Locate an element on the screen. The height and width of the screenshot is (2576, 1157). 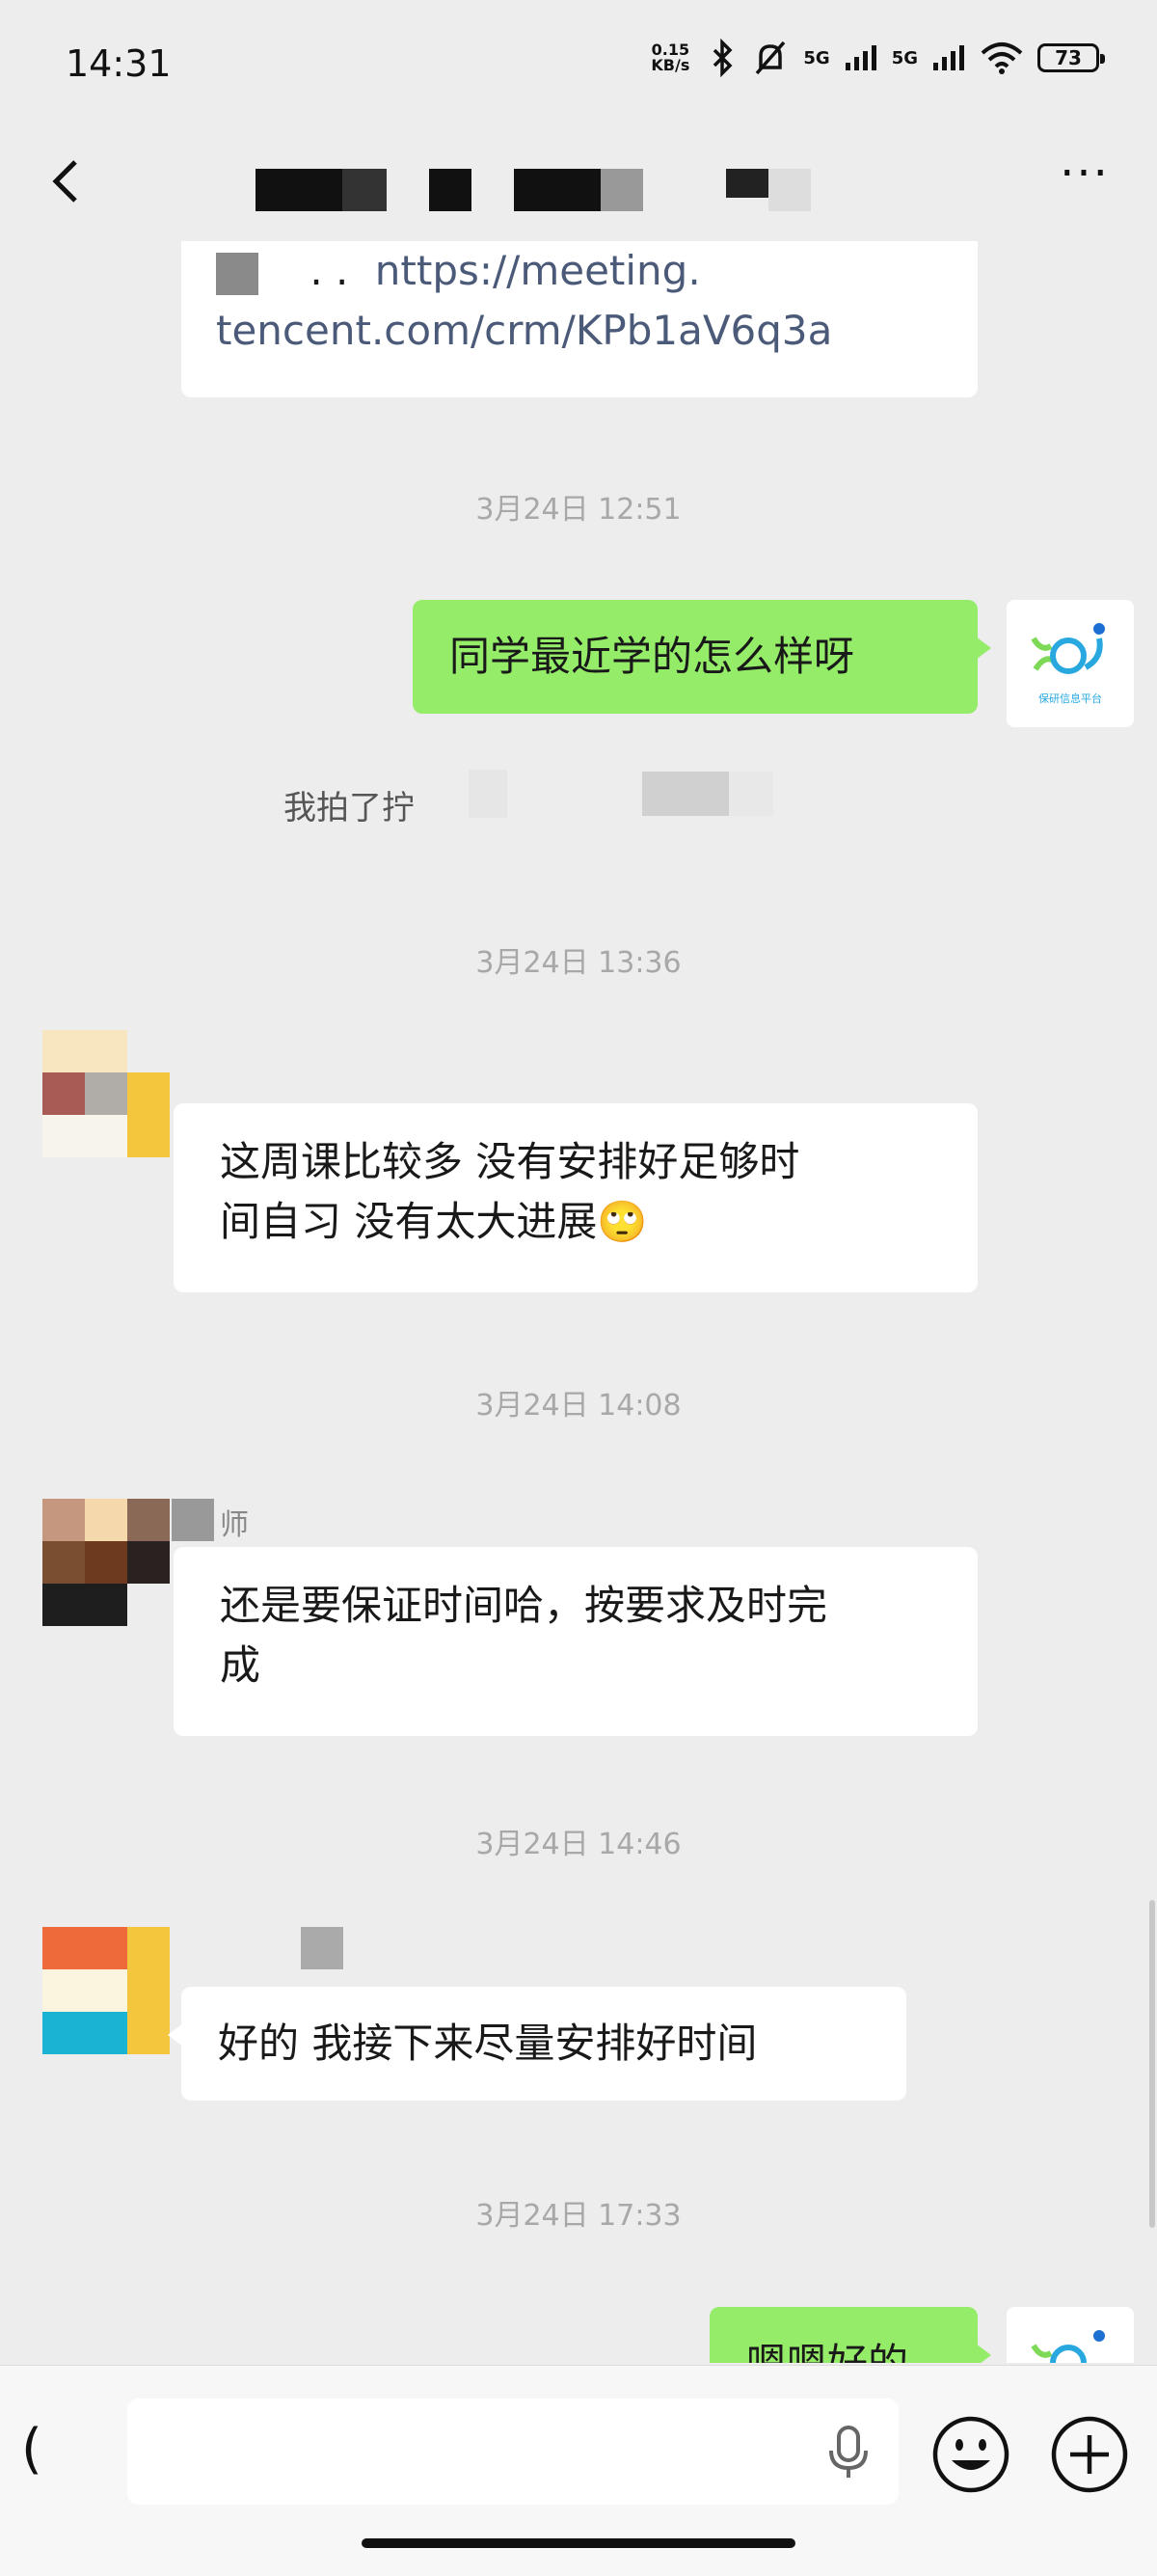
chat-header: ··· is located at coordinates (578, 183).